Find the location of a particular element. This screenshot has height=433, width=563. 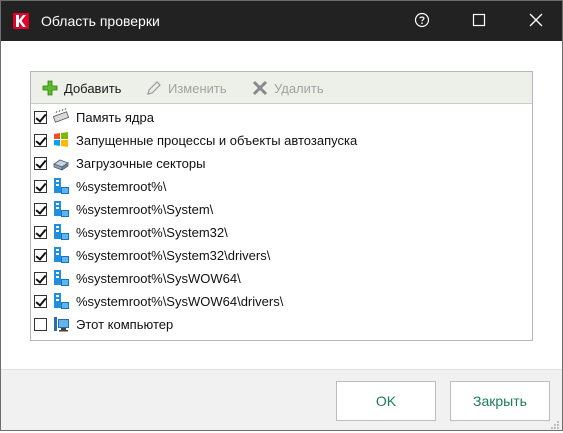

list-item: %systemroot%\SysWOW64\drivers\ is located at coordinates (281, 301).